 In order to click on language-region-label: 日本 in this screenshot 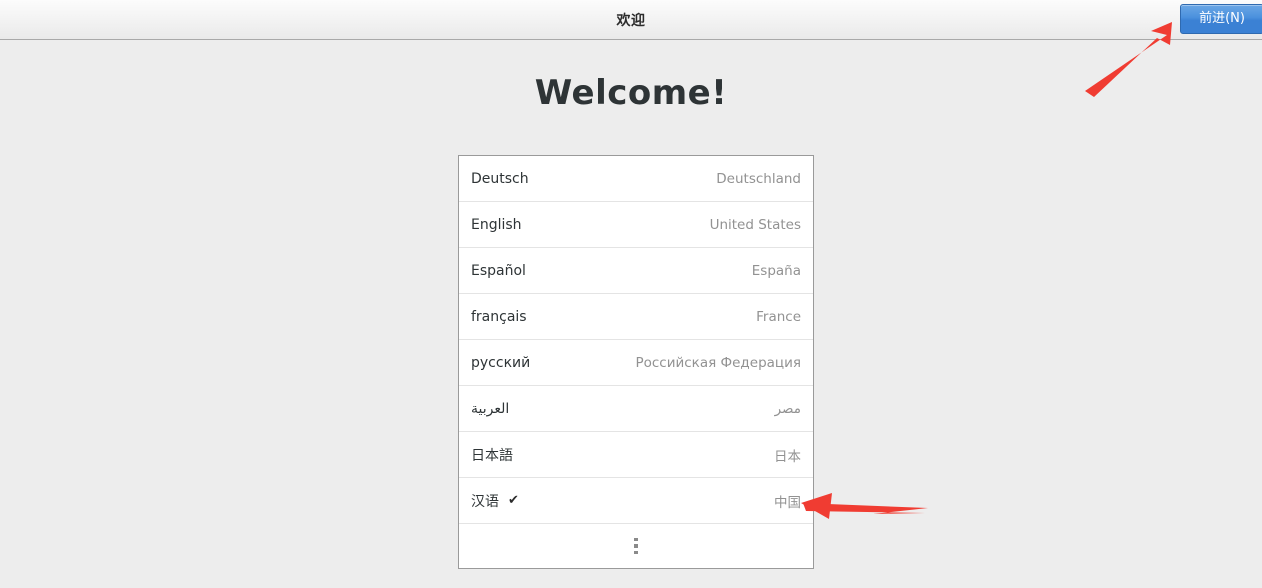, I will do `click(787, 456)`.